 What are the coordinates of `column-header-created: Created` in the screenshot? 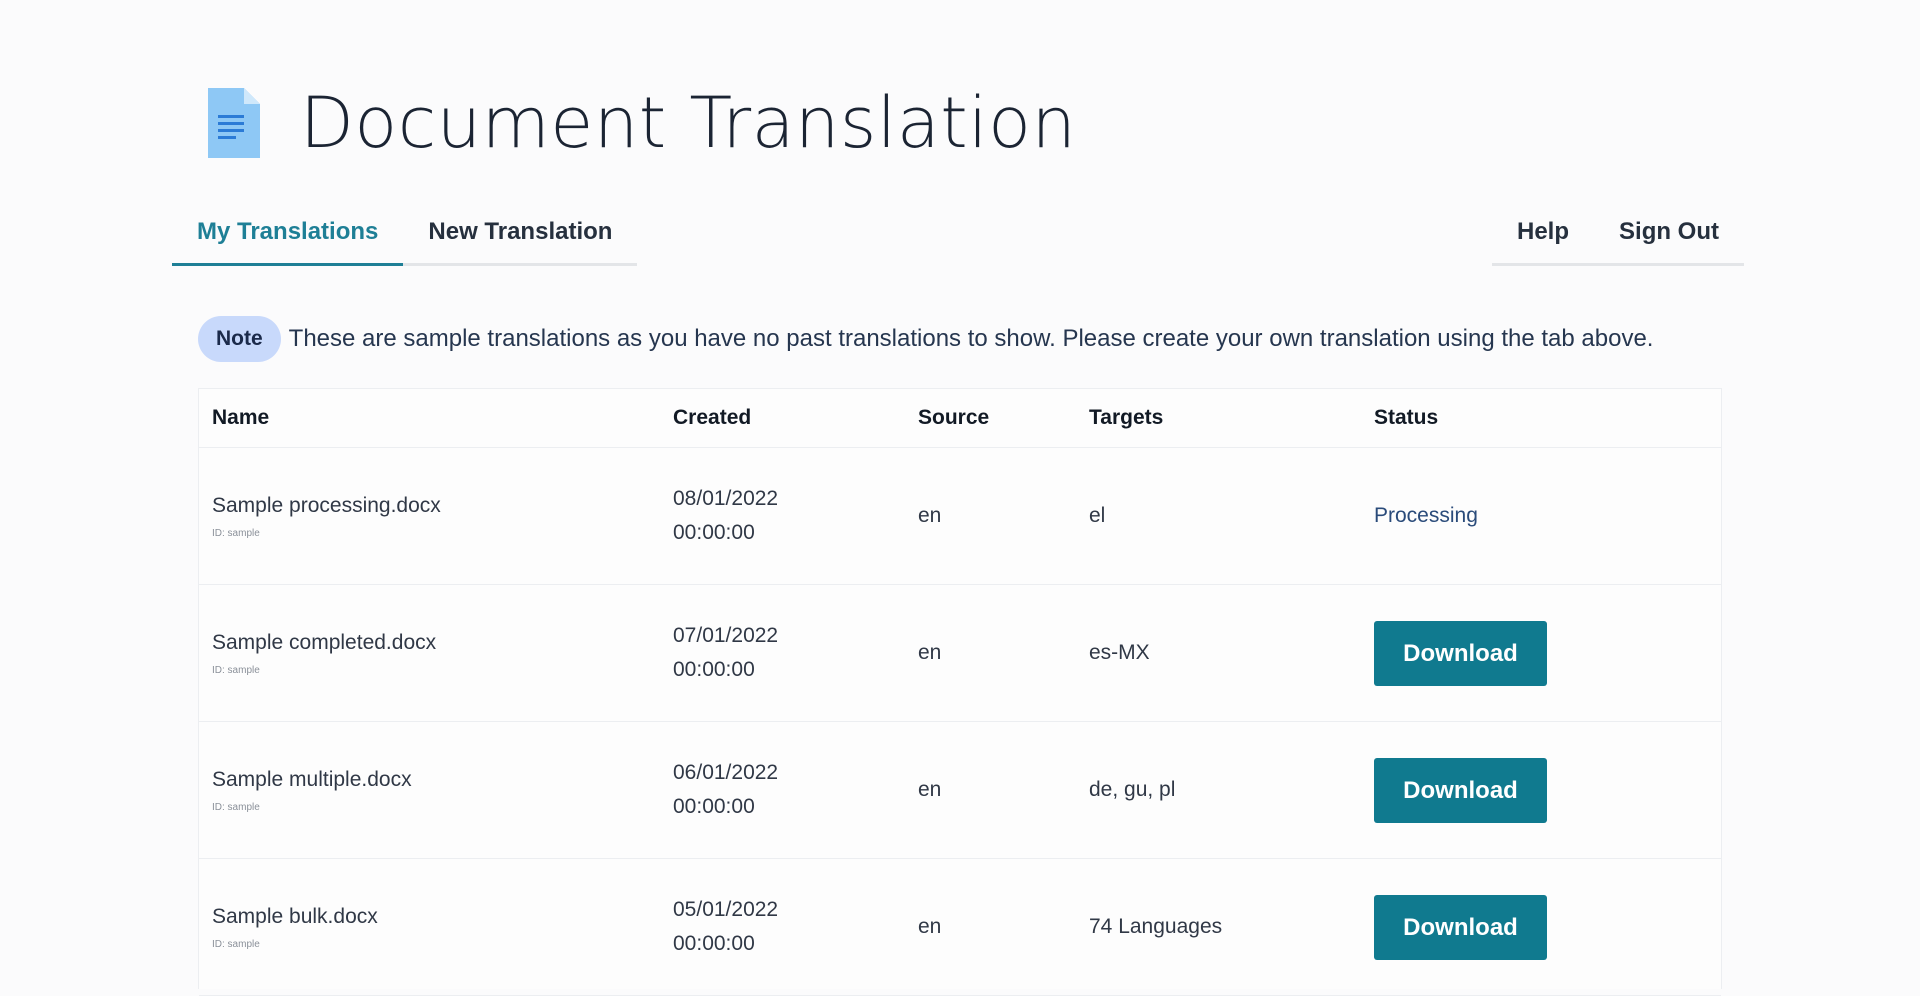 It's located at (782, 418).